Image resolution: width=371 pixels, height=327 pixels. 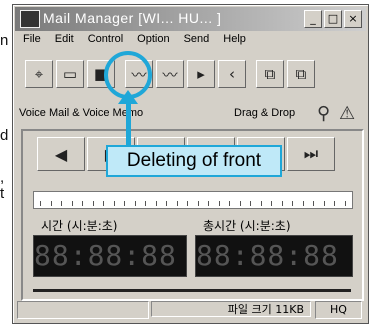 I want to click on menu-file: File, so click(x=32, y=42).